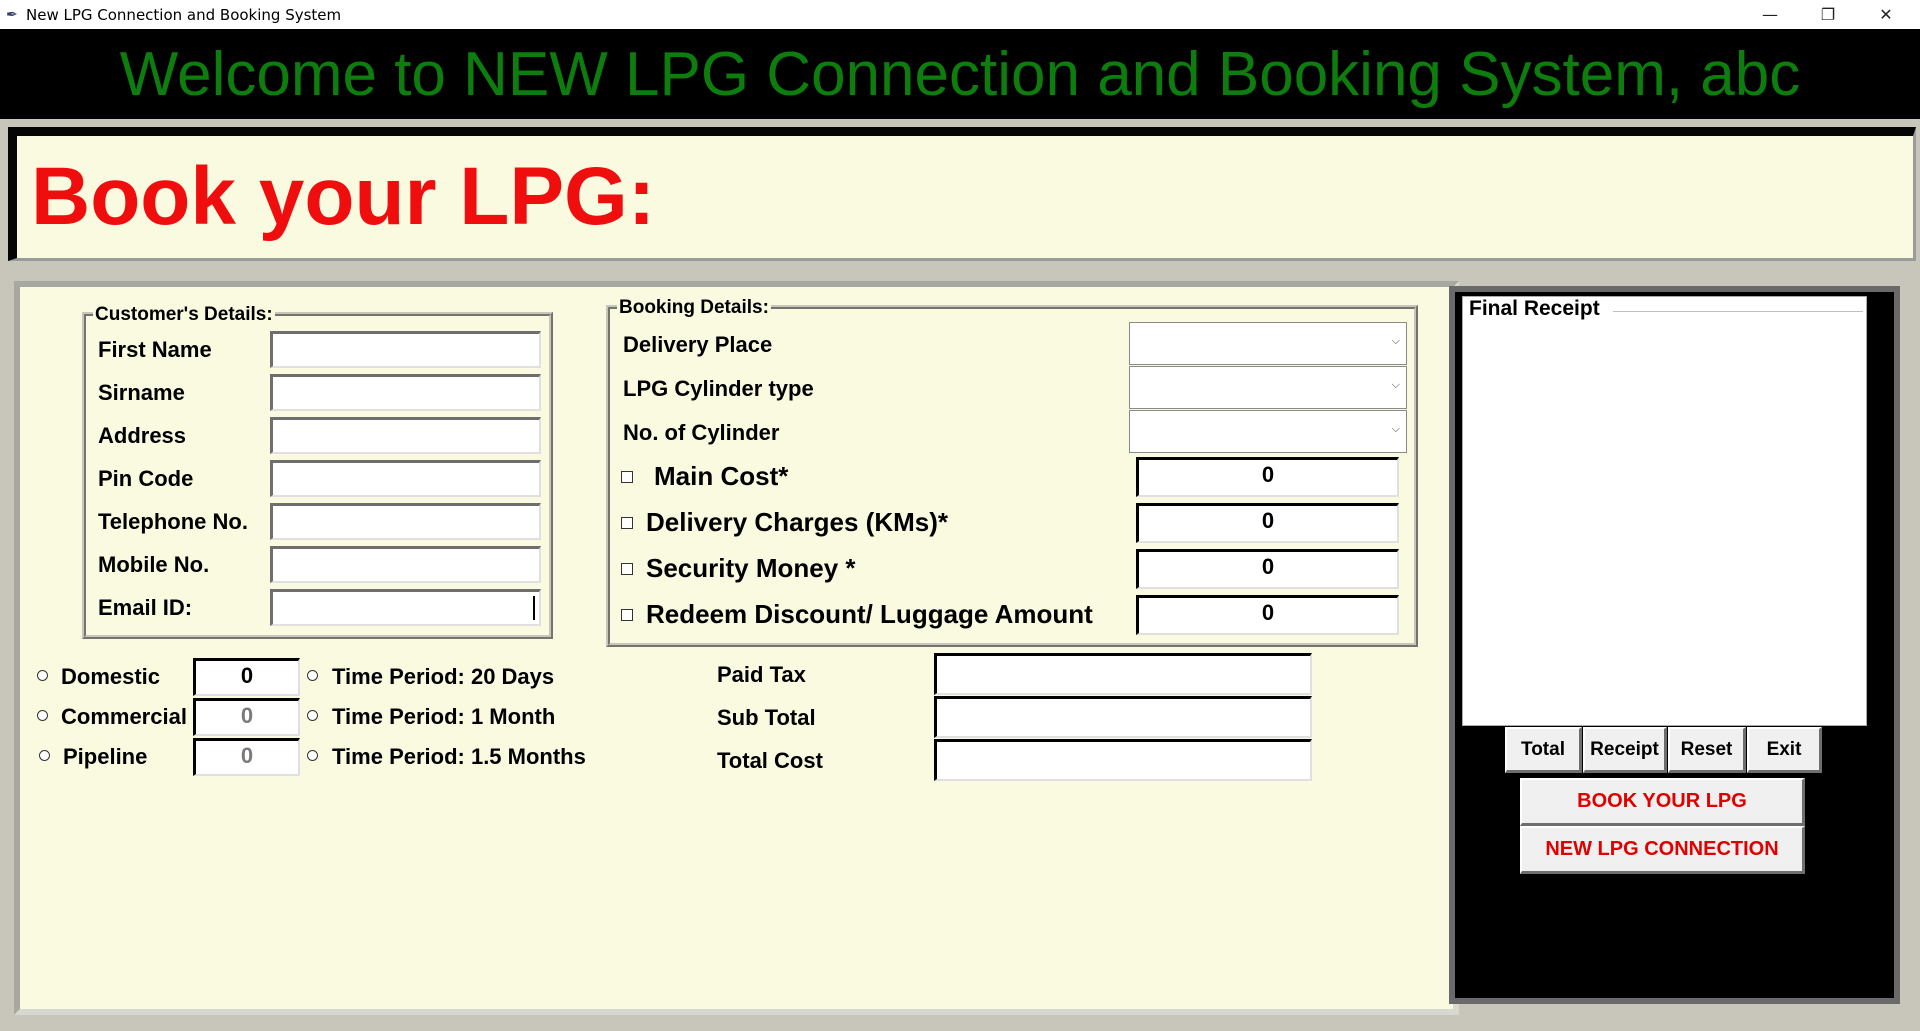 Image resolution: width=1920 pixels, height=1031 pixels. Describe the element at coordinates (111, 676) in the screenshot. I see `domestic-label: Domestic` at that location.